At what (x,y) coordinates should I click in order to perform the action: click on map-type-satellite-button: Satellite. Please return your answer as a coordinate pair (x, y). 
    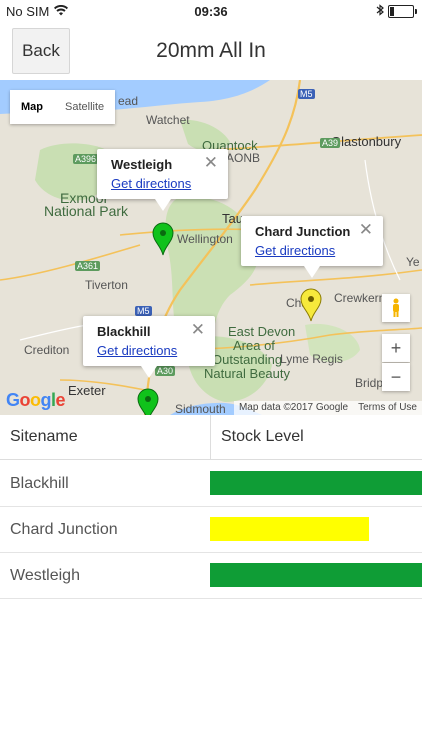
    Looking at the image, I should click on (84, 107).